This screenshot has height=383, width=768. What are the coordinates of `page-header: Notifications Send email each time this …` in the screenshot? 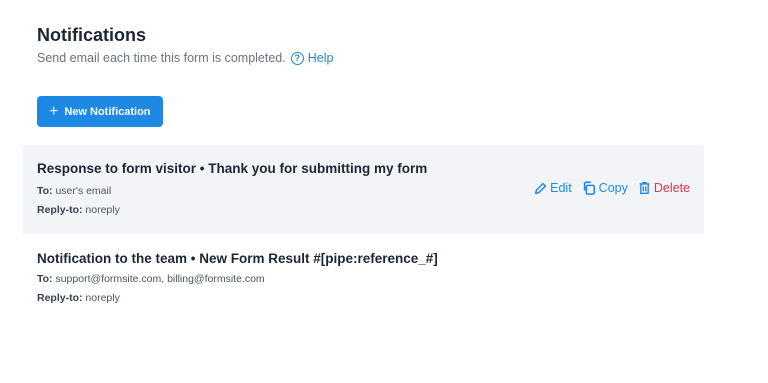 It's located at (185, 44).